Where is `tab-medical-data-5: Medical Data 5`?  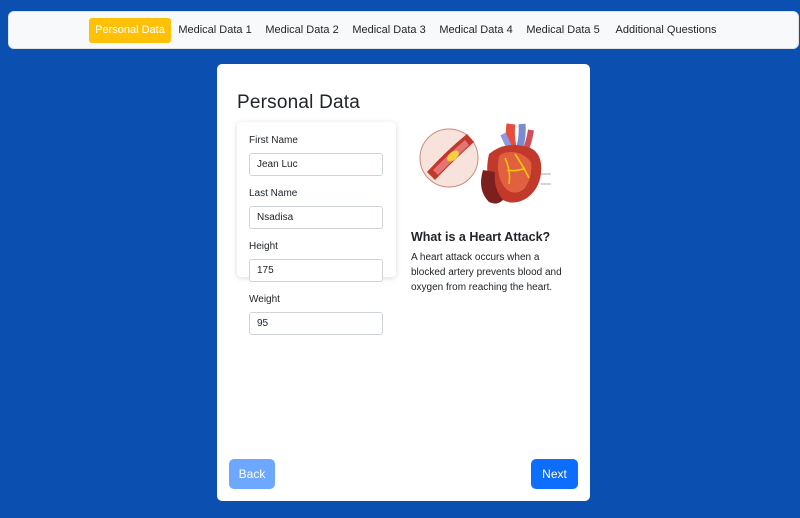 tab-medical-data-5: Medical Data 5 is located at coordinates (563, 30).